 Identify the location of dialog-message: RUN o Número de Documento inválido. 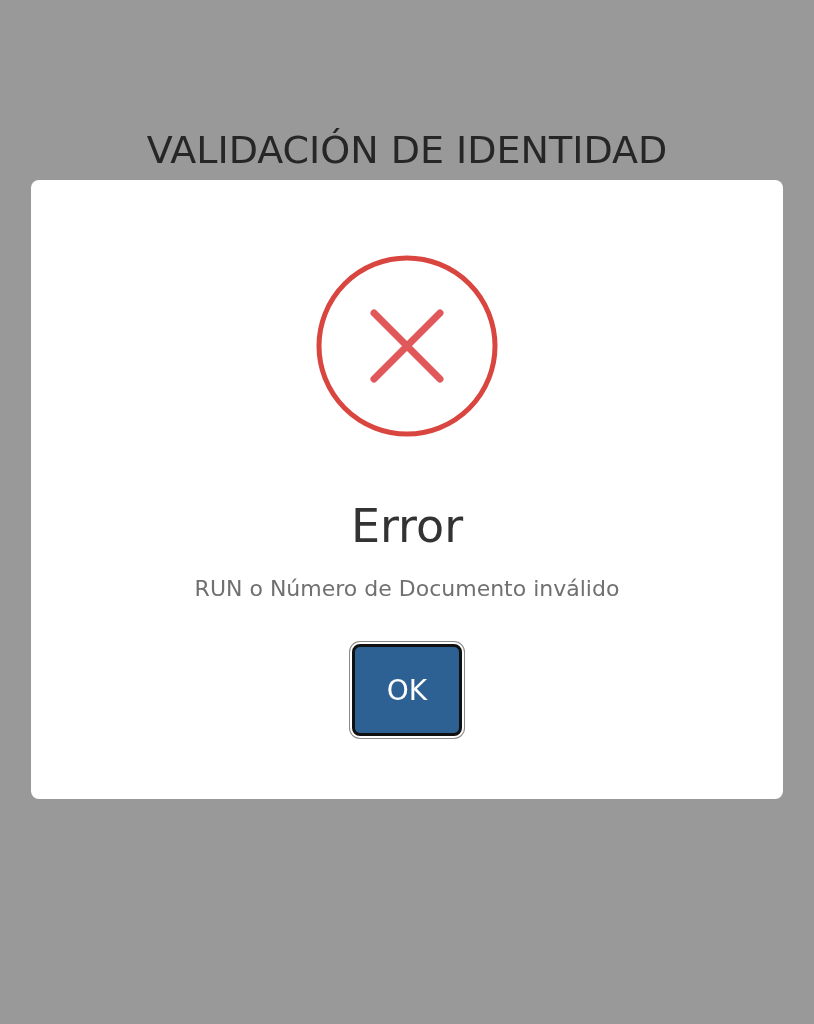
(407, 589).